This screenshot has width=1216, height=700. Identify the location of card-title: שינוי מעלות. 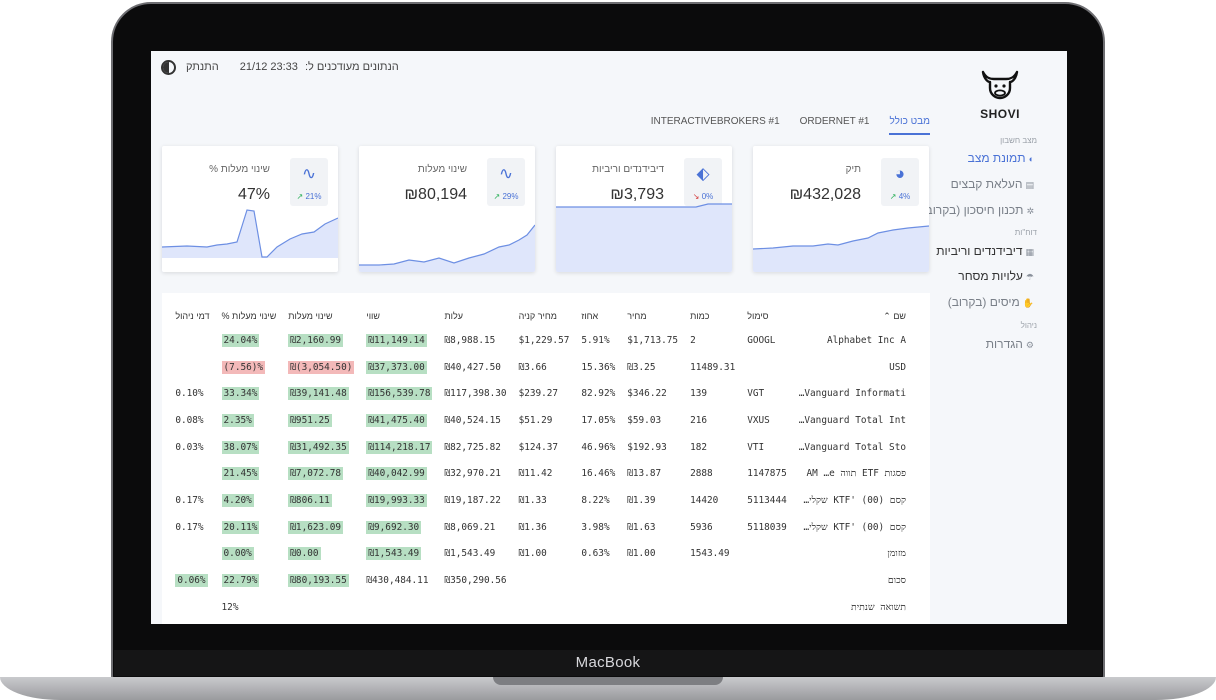
(442, 169).